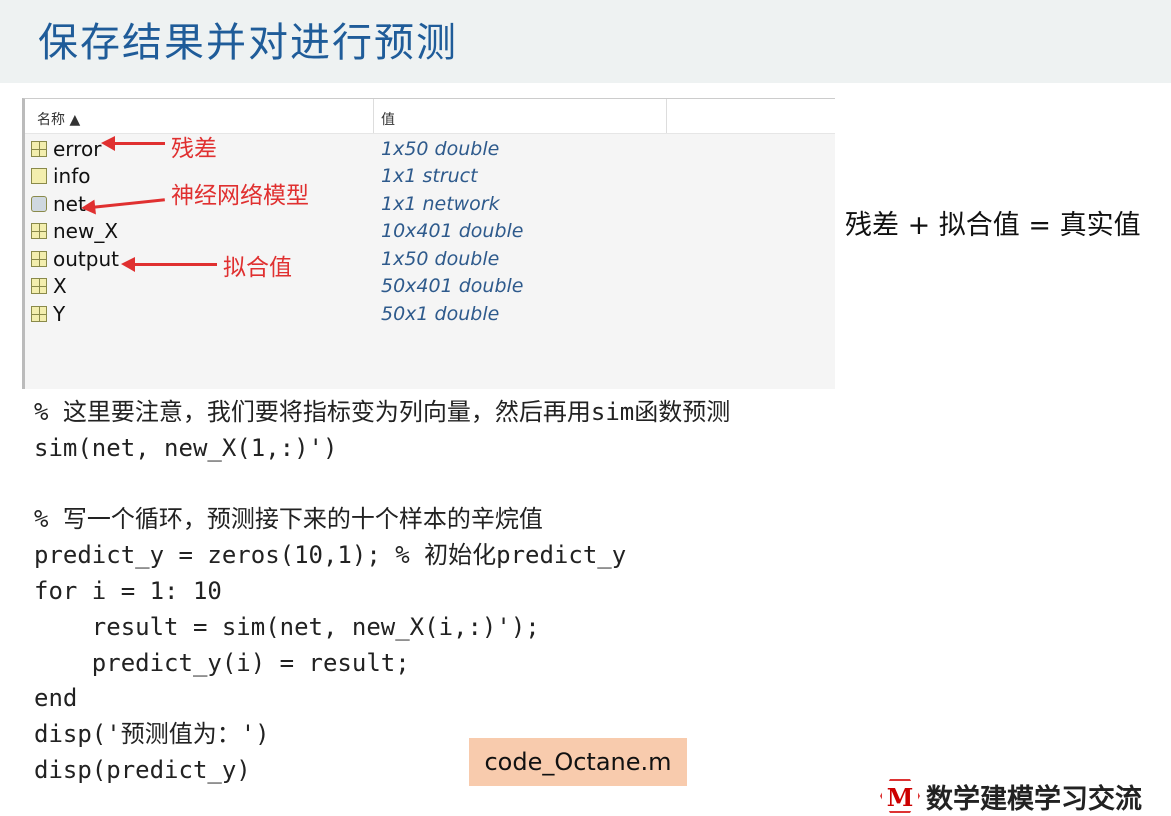 The width and height of the screenshot is (1171, 816). I want to click on variable-row-x: X 50x401 double, so click(430, 286).